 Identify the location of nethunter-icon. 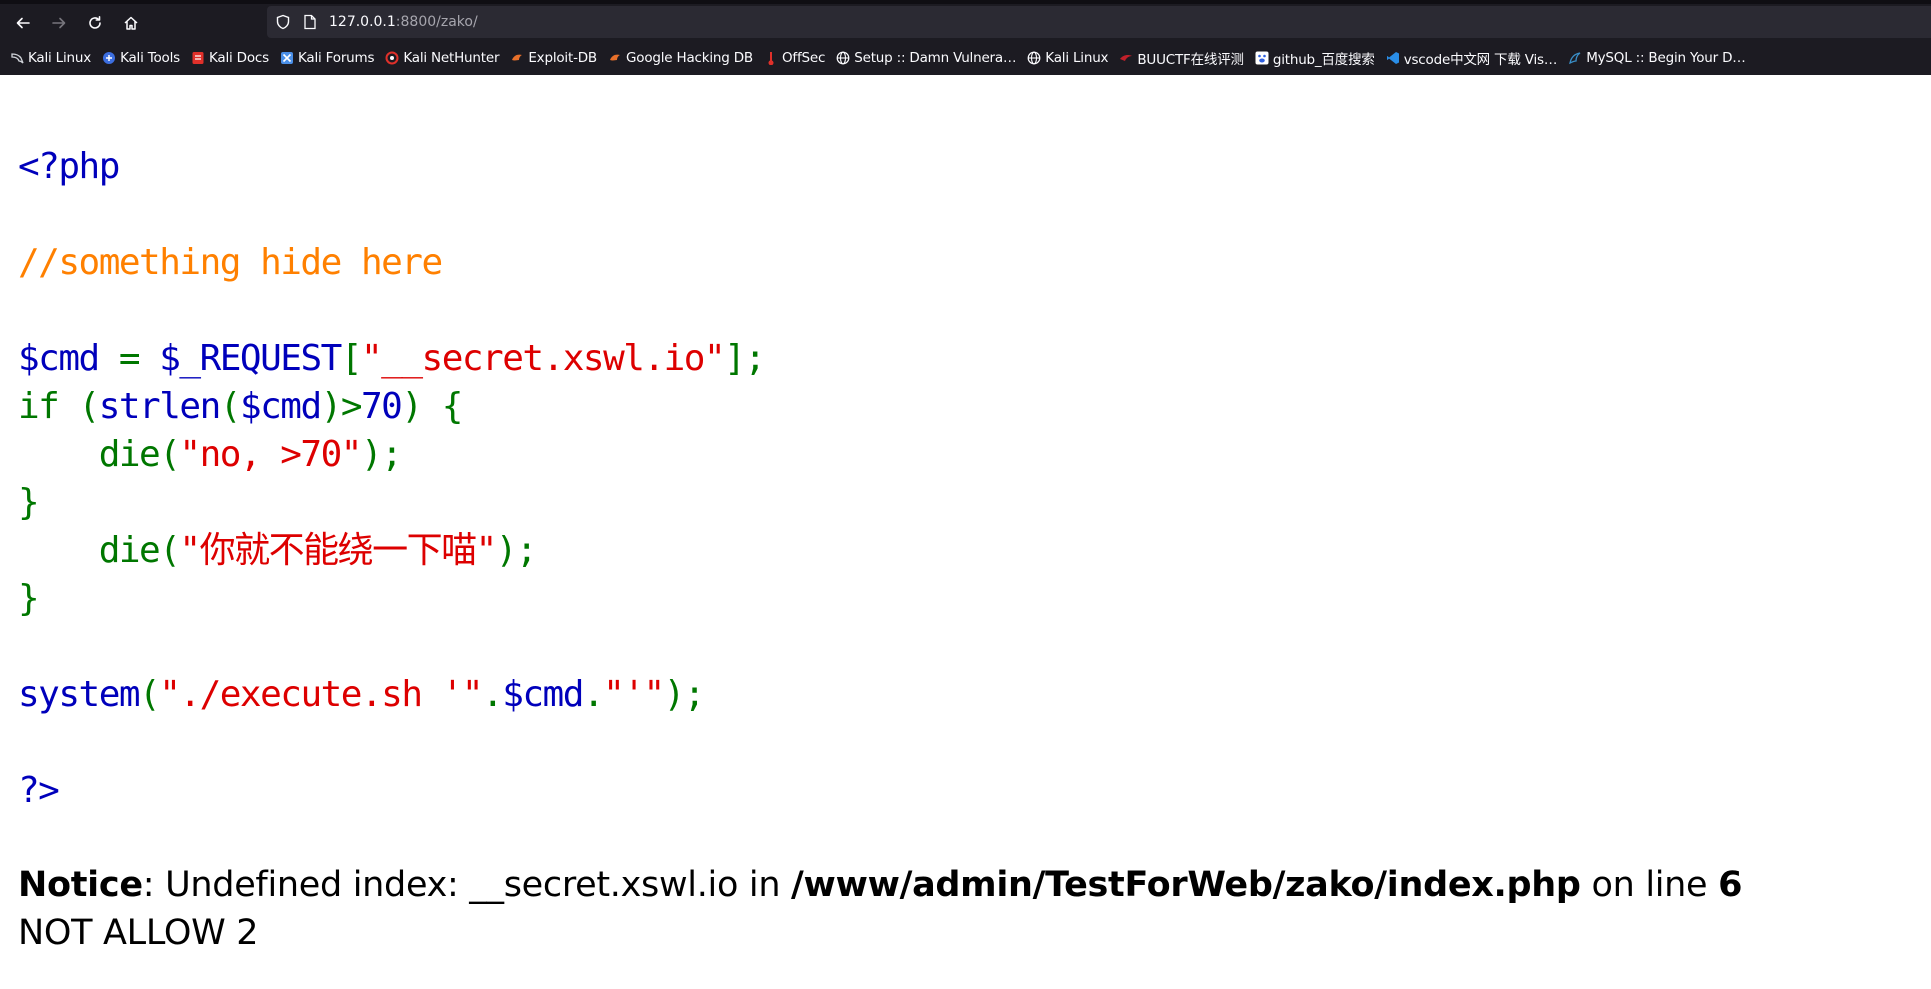
(392, 58).